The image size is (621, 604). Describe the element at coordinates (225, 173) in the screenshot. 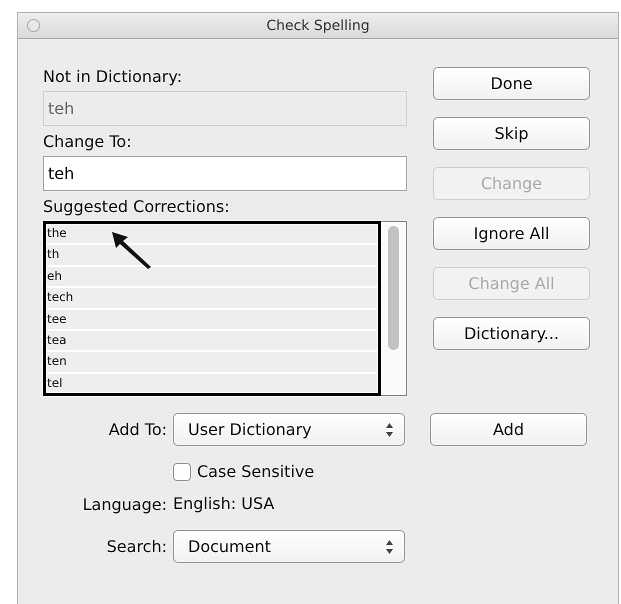

I see `change-to-field: teh` at that location.